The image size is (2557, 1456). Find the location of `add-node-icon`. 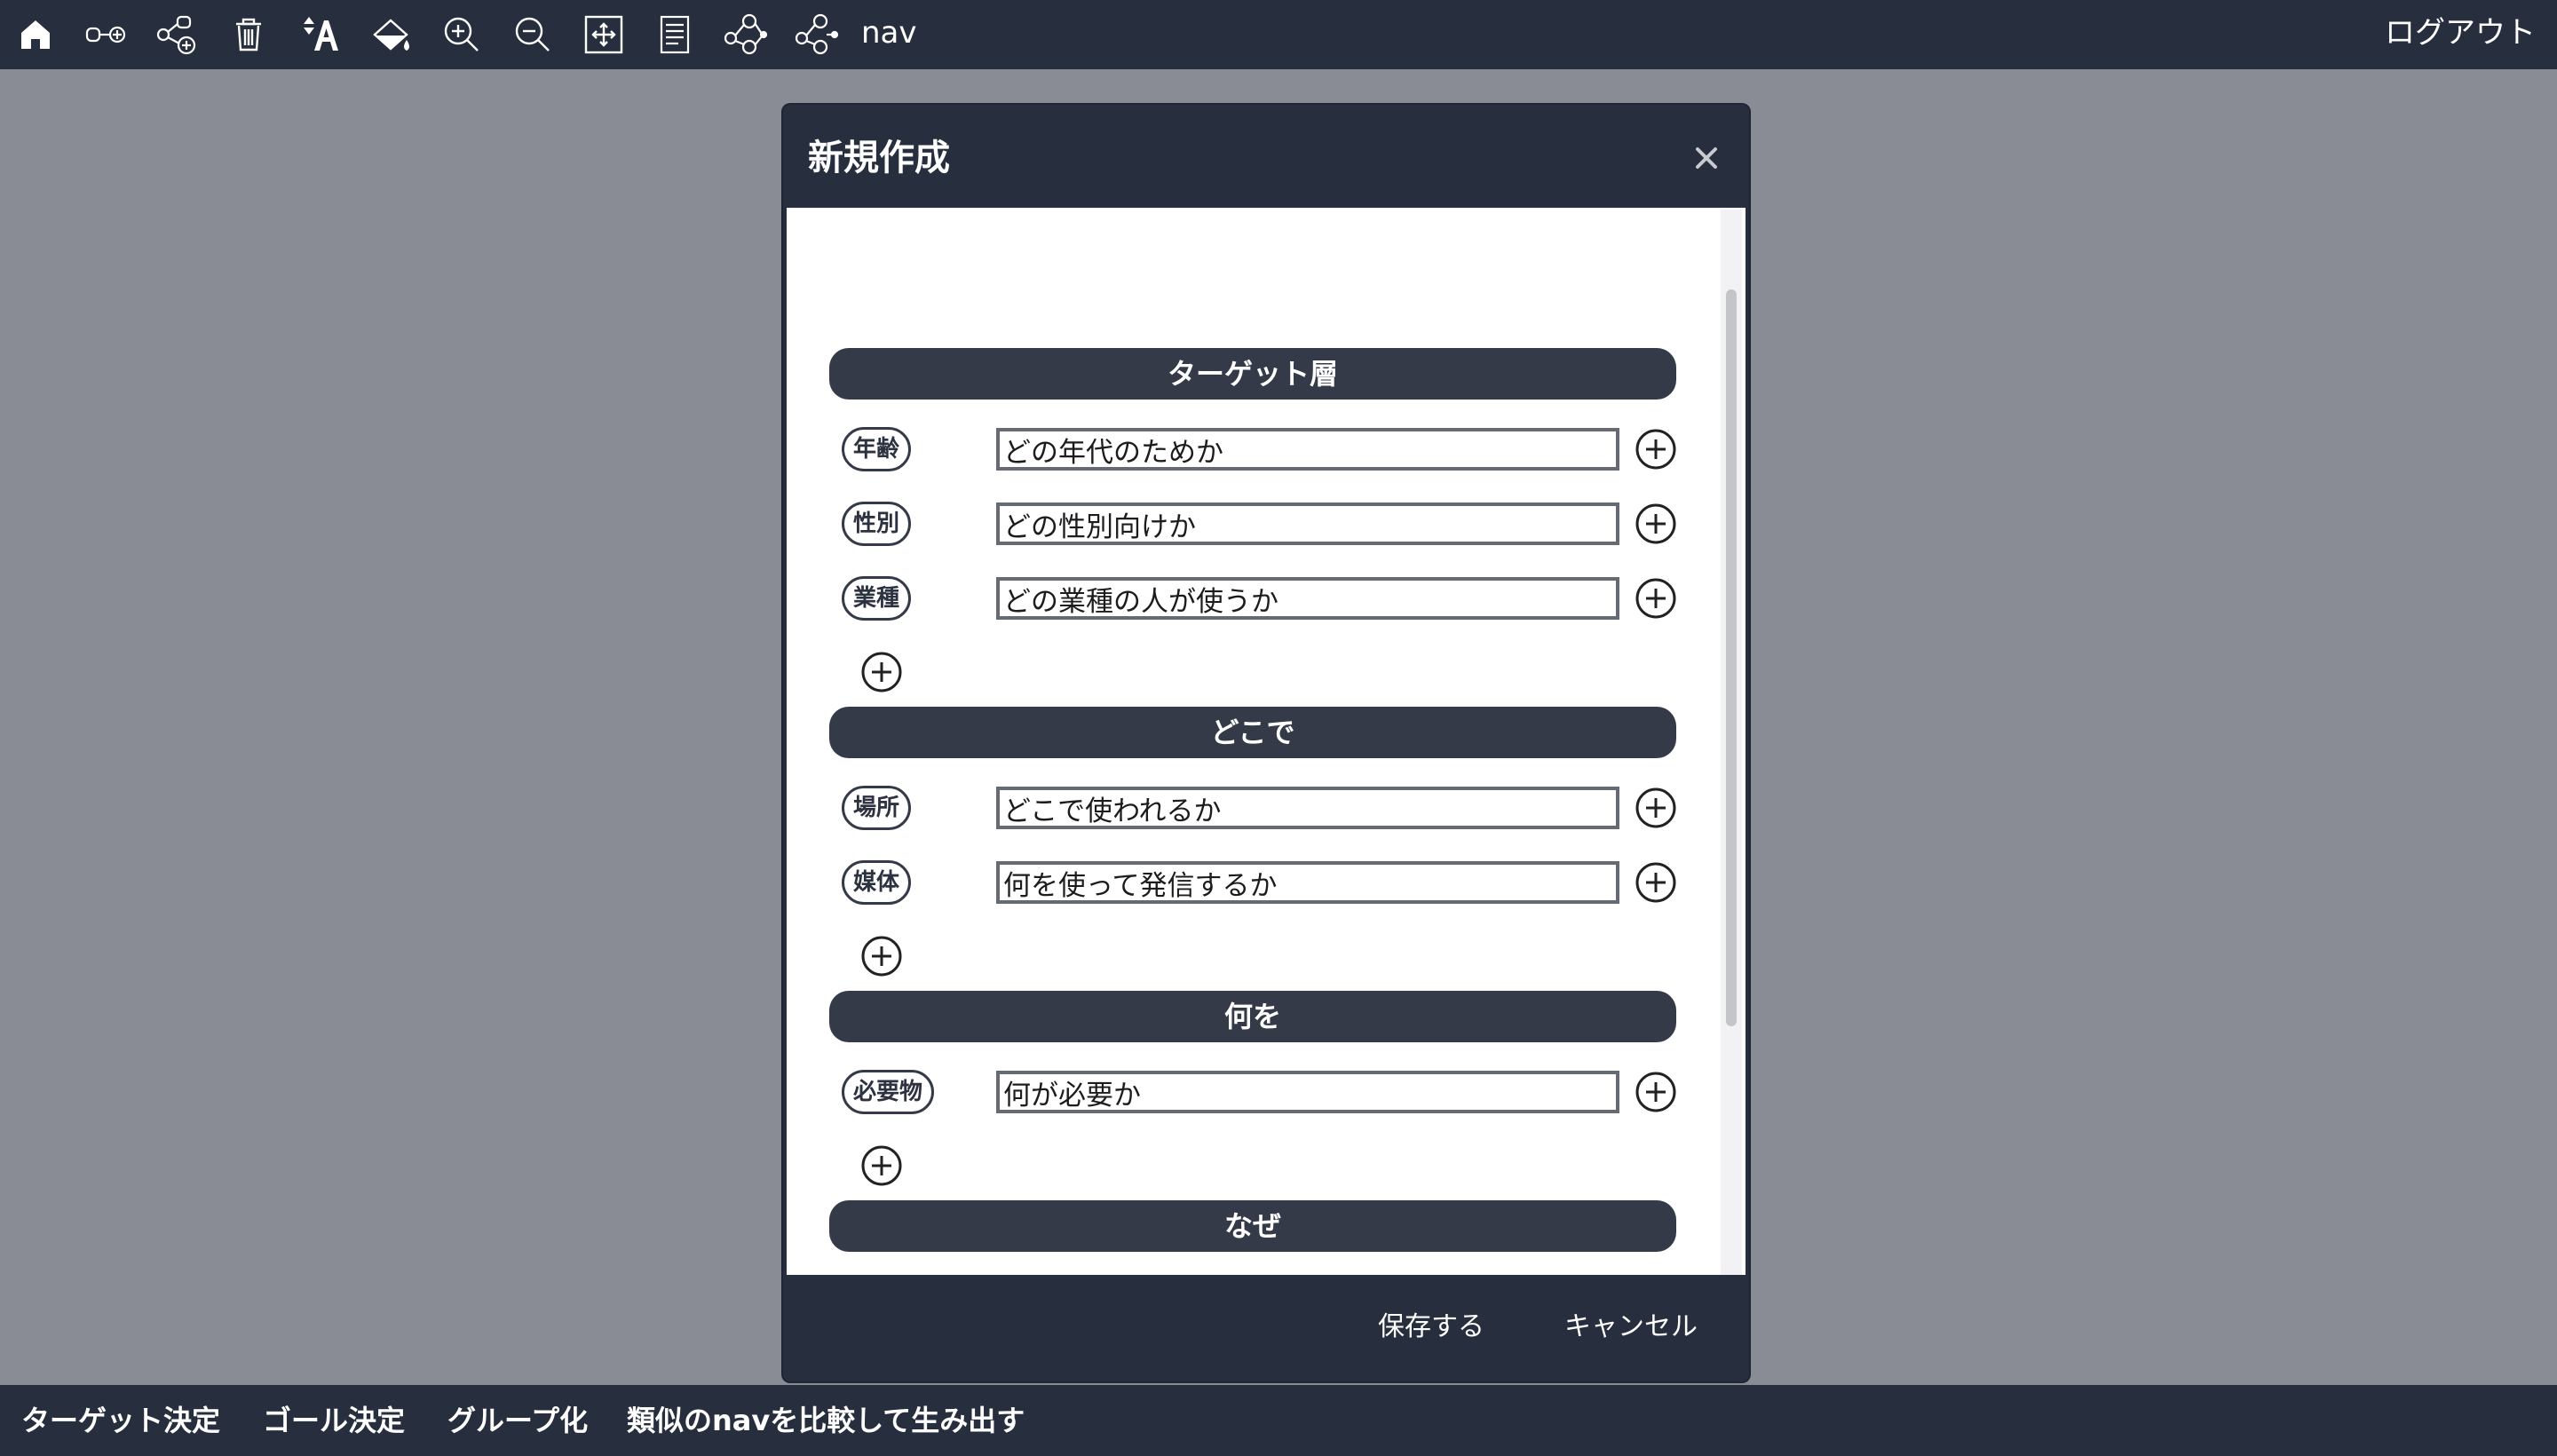

add-node-icon is located at coordinates (177, 35).